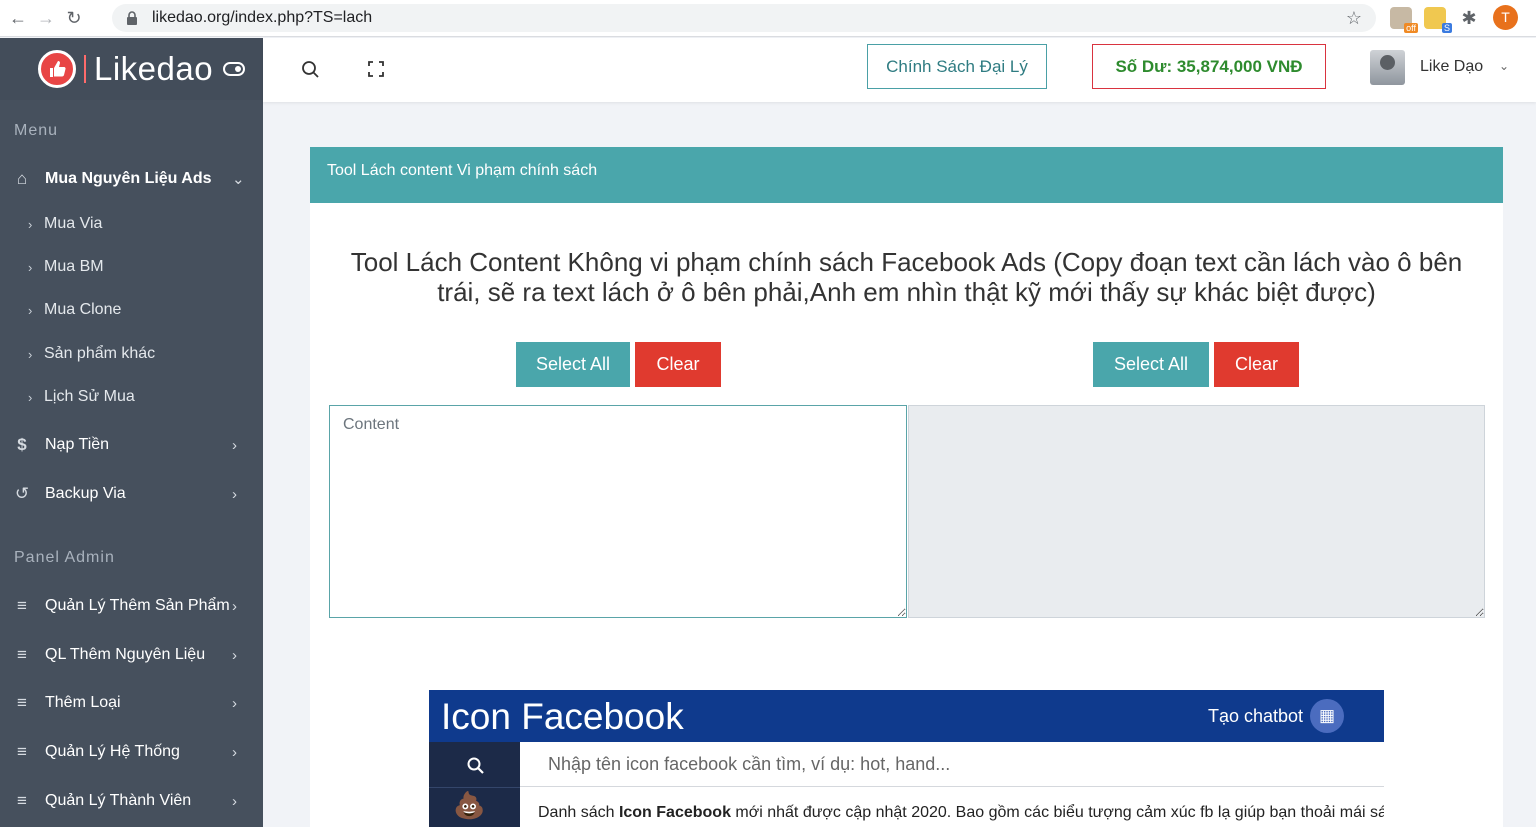 This screenshot has height=827, width=1536. Describe the element at coordinates (137, 605) in the screenshot. I see `sidebar-item-label: Quản Lý Thêm Sản Phẩm` at that location.